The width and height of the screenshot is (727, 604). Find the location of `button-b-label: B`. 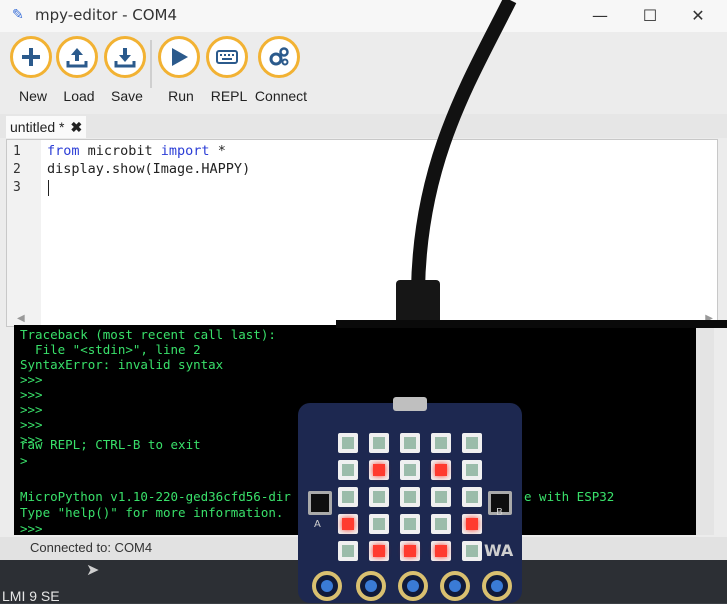

button-b-label: B is located at coordinates (499, 512).